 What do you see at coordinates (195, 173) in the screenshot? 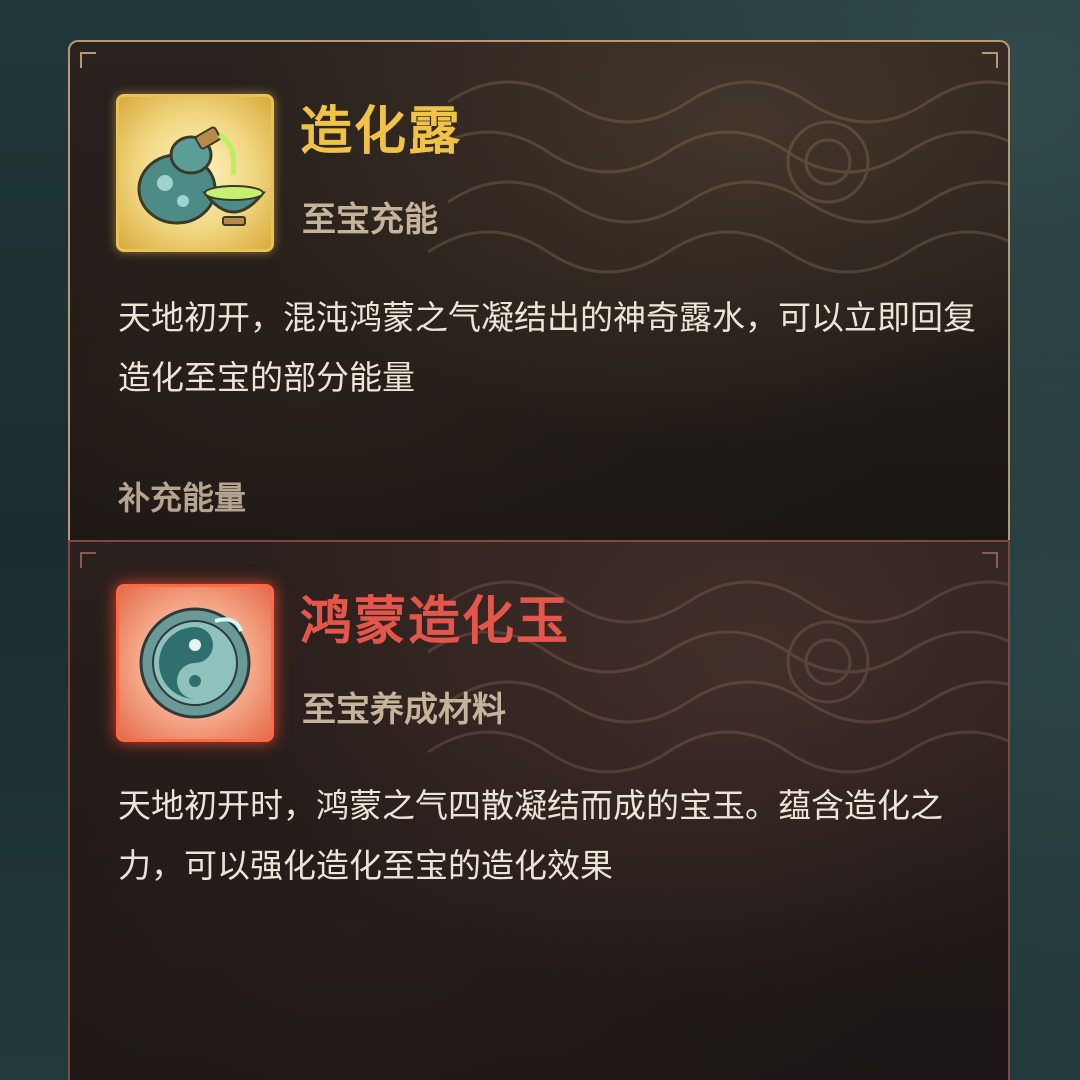
I see `gourd-and-bowl-icon` at bounding box center [195, 173].